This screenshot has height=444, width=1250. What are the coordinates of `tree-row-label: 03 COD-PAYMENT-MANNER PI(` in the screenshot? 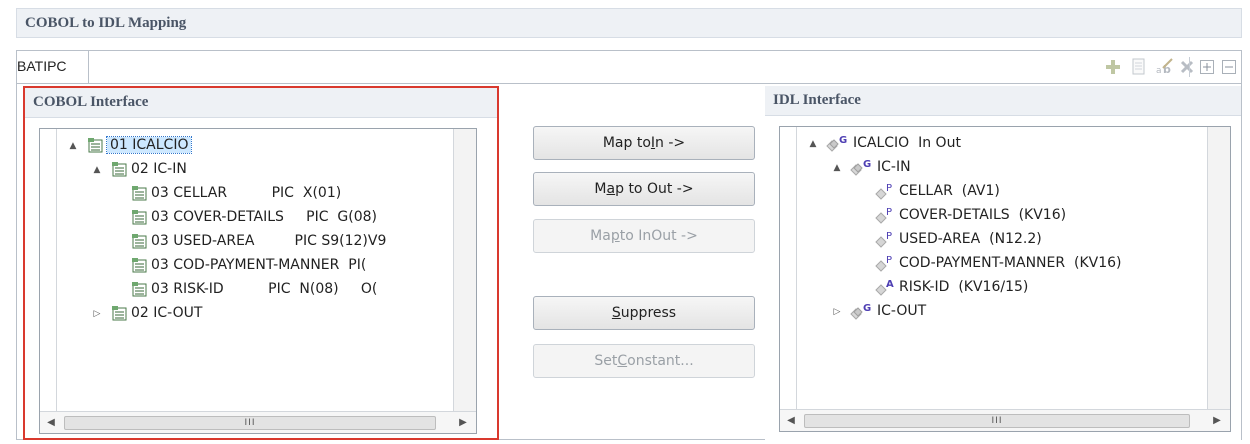 It's located at (259, 265).